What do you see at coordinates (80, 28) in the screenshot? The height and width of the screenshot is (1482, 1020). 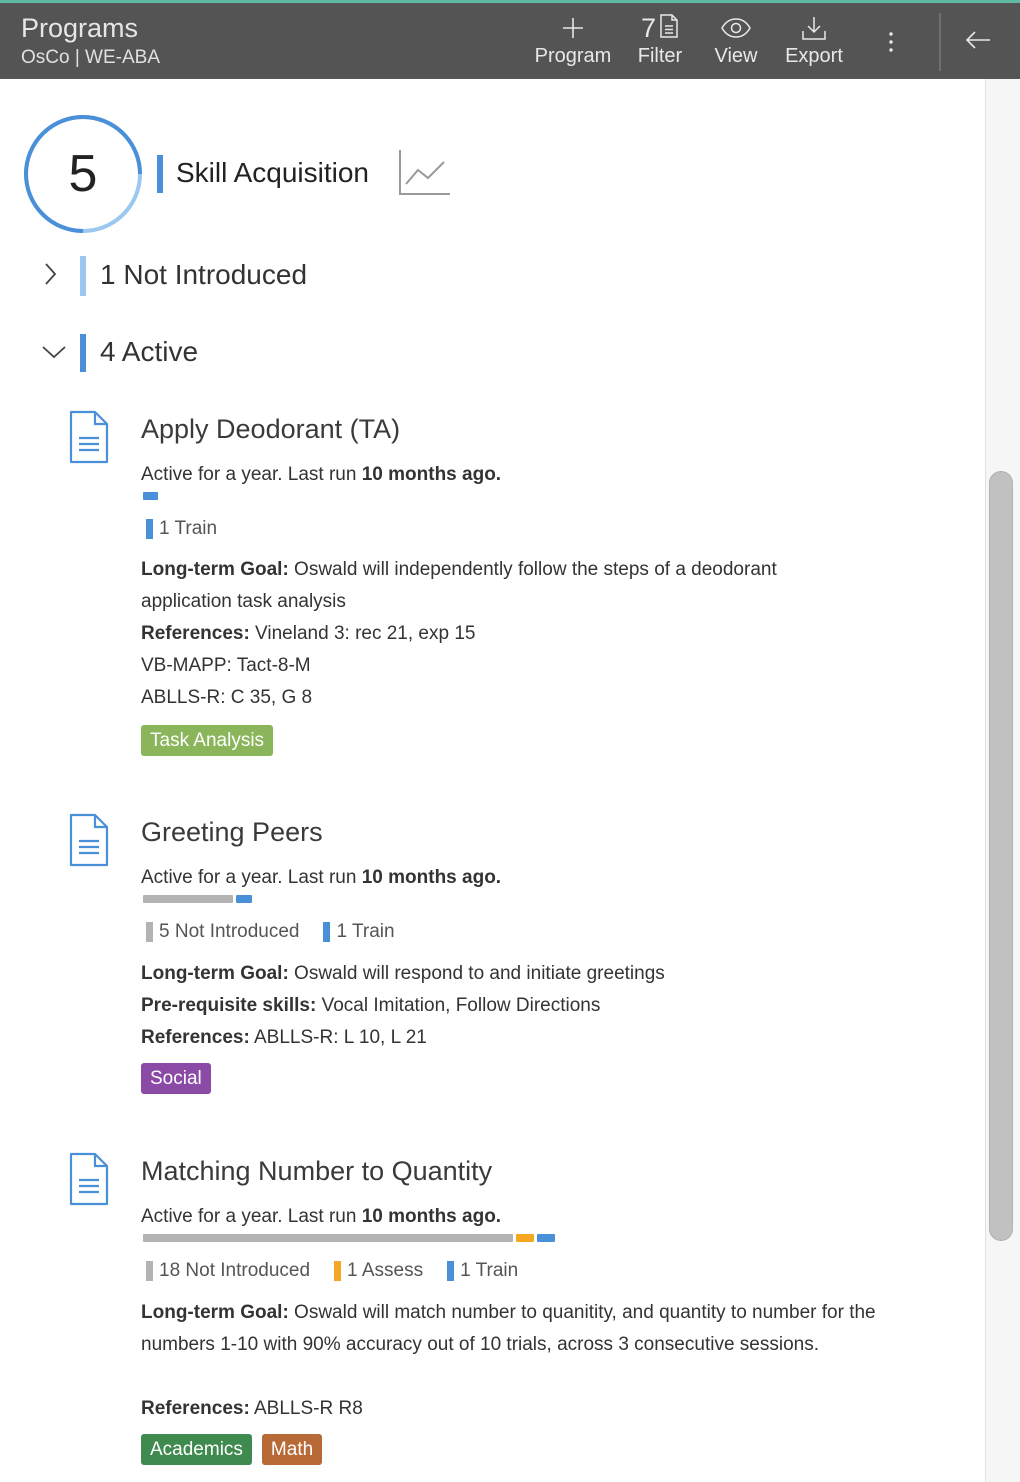 I see `page-title: Programs` at bounding box center [80, 28].